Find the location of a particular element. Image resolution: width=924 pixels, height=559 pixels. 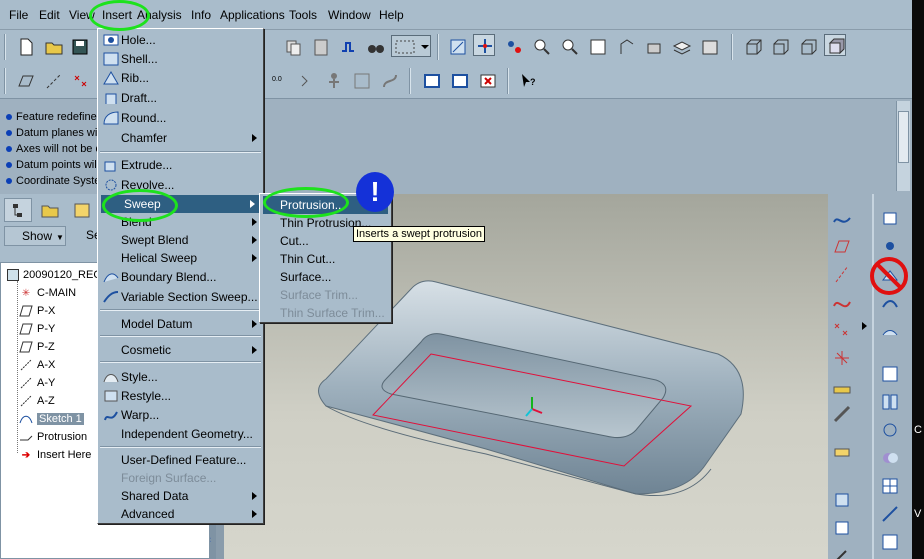

datum-point-tool-icon is located at coordinates (79, 80).